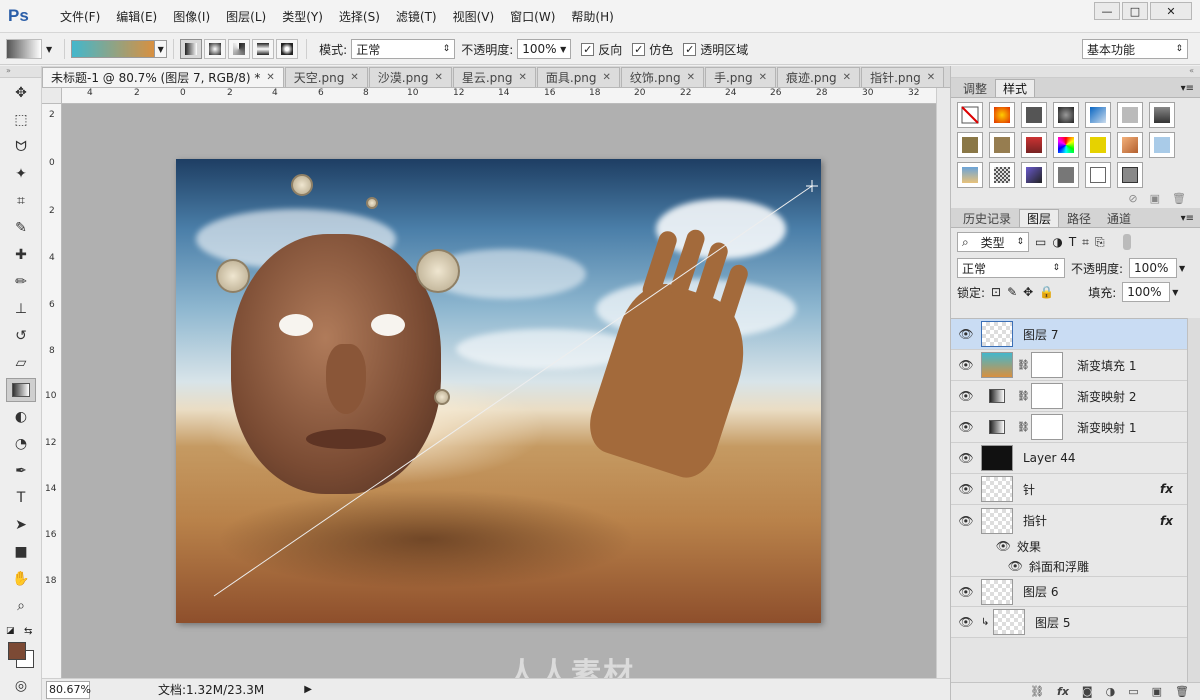 The height and width of the screenshot is (700, 1200). What do you see at coordinates (1040, 242) in the screenshot?
I see `pixel-filter-icon: ▭` at bounding box center [1040, 242].